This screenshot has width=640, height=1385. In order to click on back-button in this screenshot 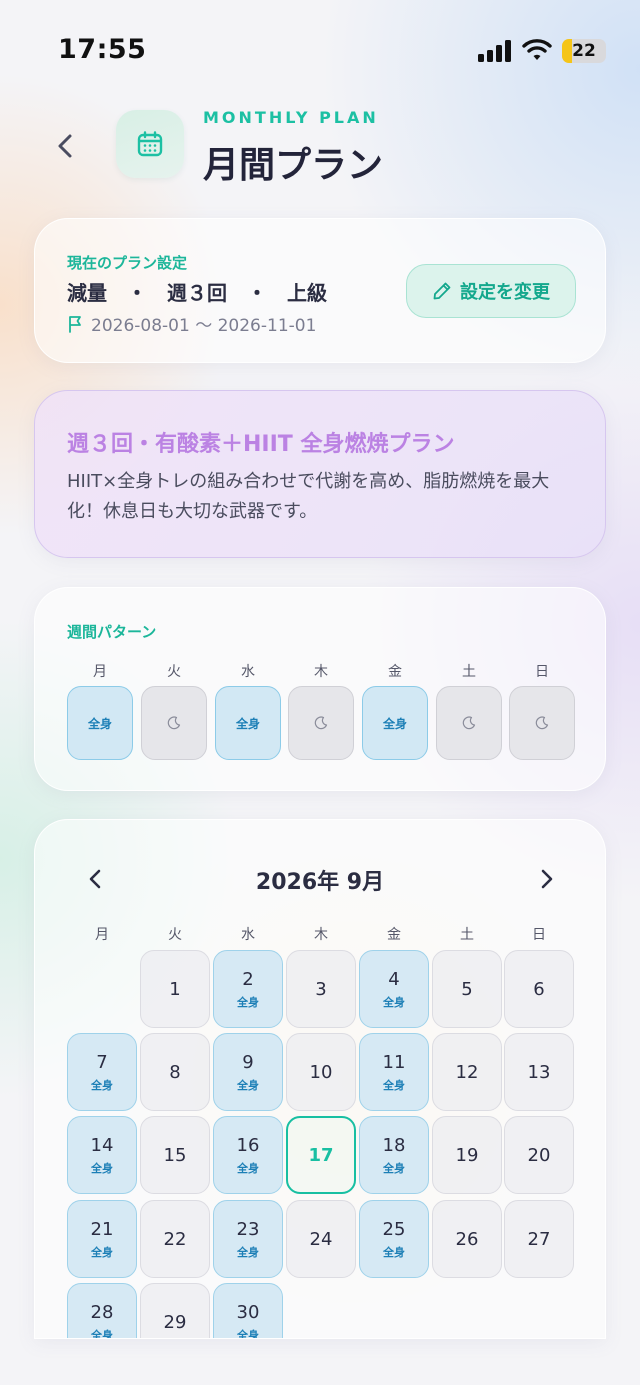, I will do `click(66, 146)`.